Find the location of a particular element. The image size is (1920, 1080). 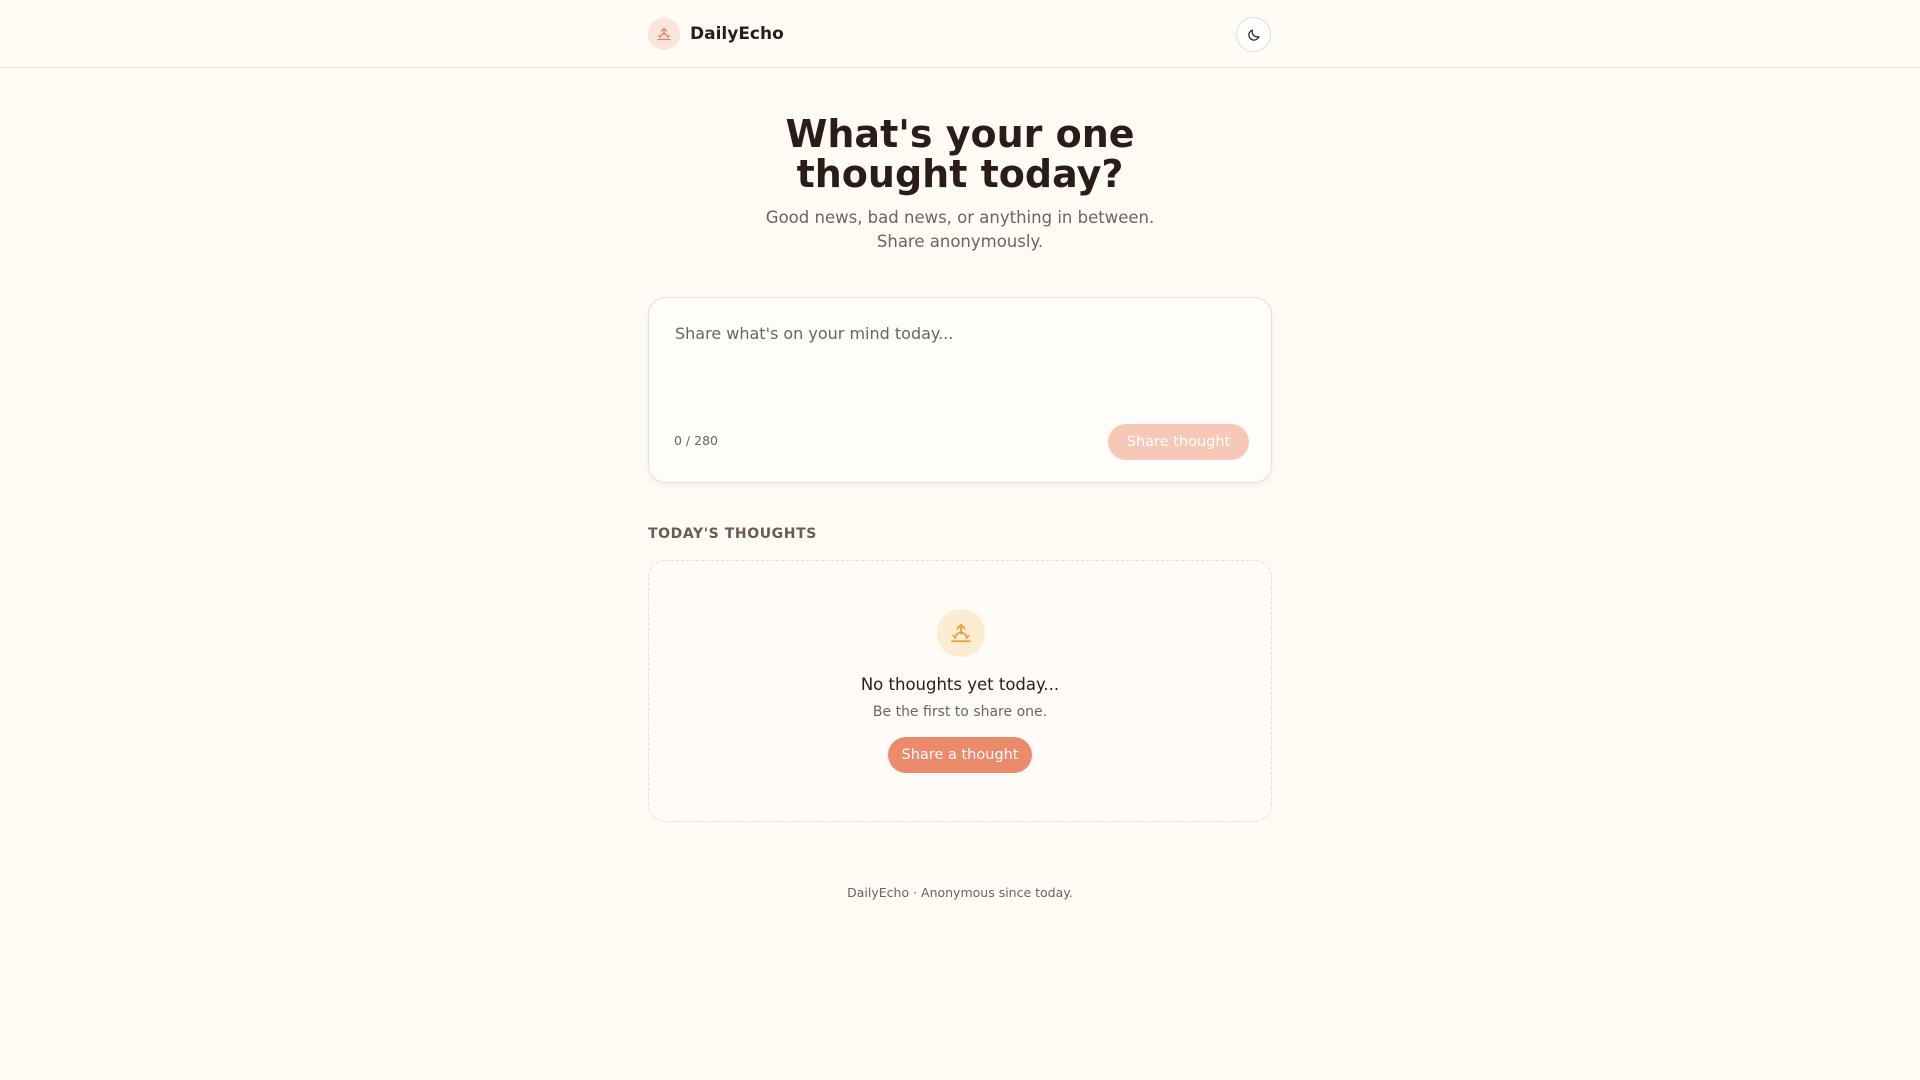

char-counter: 0 / 280 is located at coordinates (696, 440).